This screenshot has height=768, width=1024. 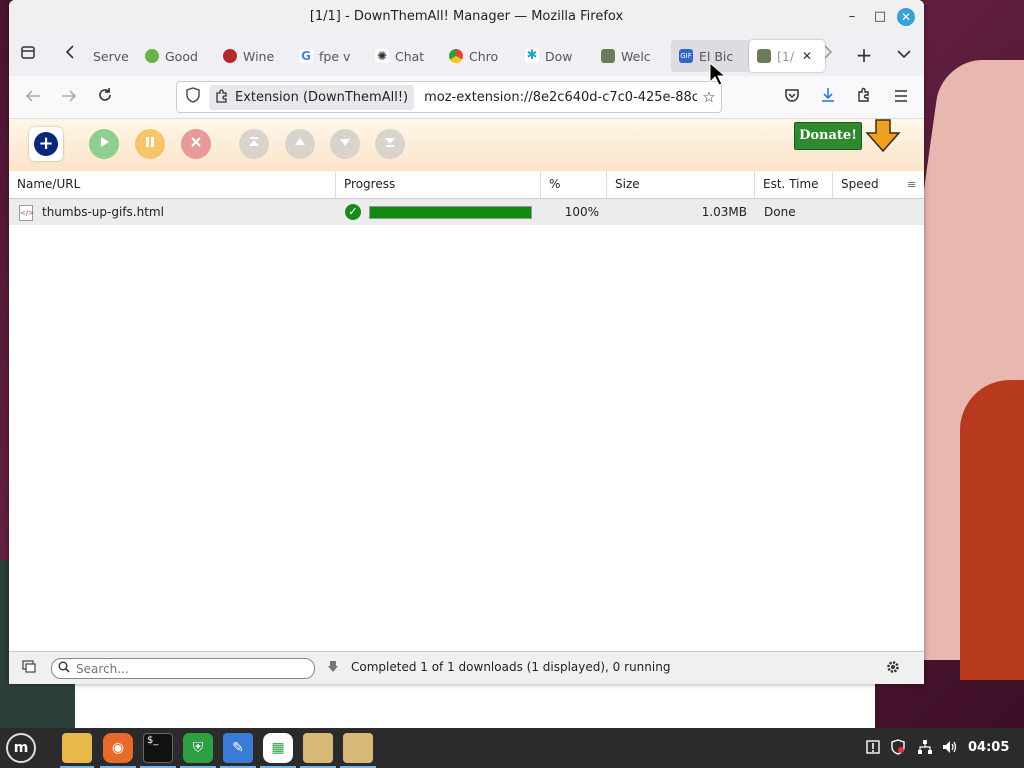 I want to click on column-header-name: Name/URL, so click(x=172, y=184).